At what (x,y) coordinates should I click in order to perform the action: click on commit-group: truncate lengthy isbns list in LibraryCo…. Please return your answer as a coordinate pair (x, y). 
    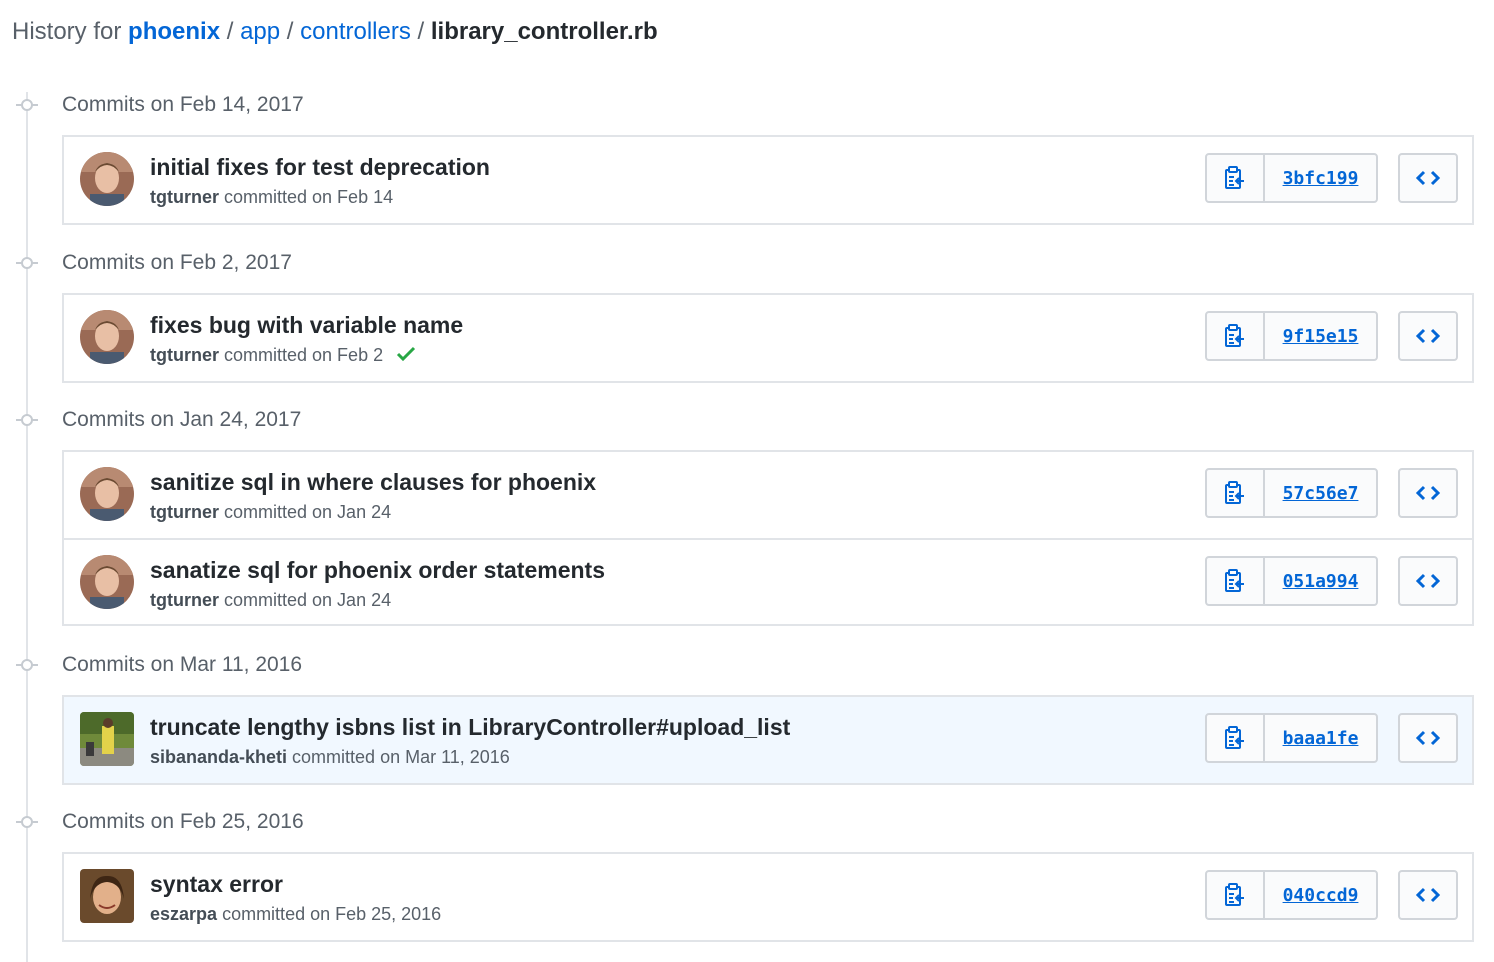
    Looking at the image, I should click on (768, 740).